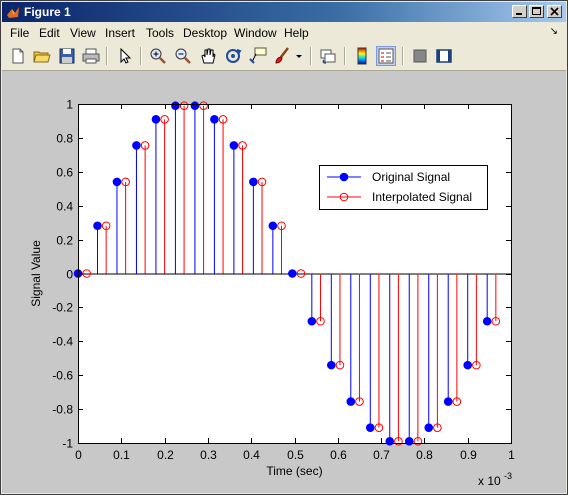  I want to click on brush-icon, so click(283, 56).